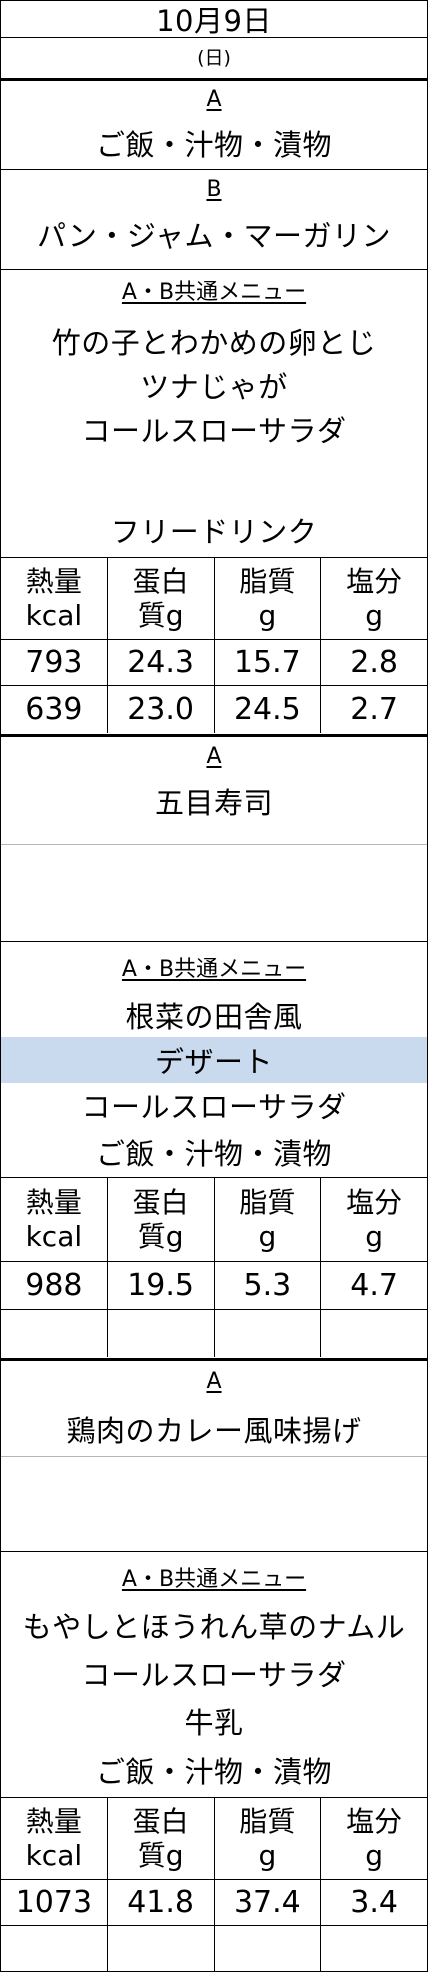 This screenshot has width=430, height=1974. Describe the element at coordinates (214, 56) in the screenshot. I see `weekday-label: (日)` at that location.